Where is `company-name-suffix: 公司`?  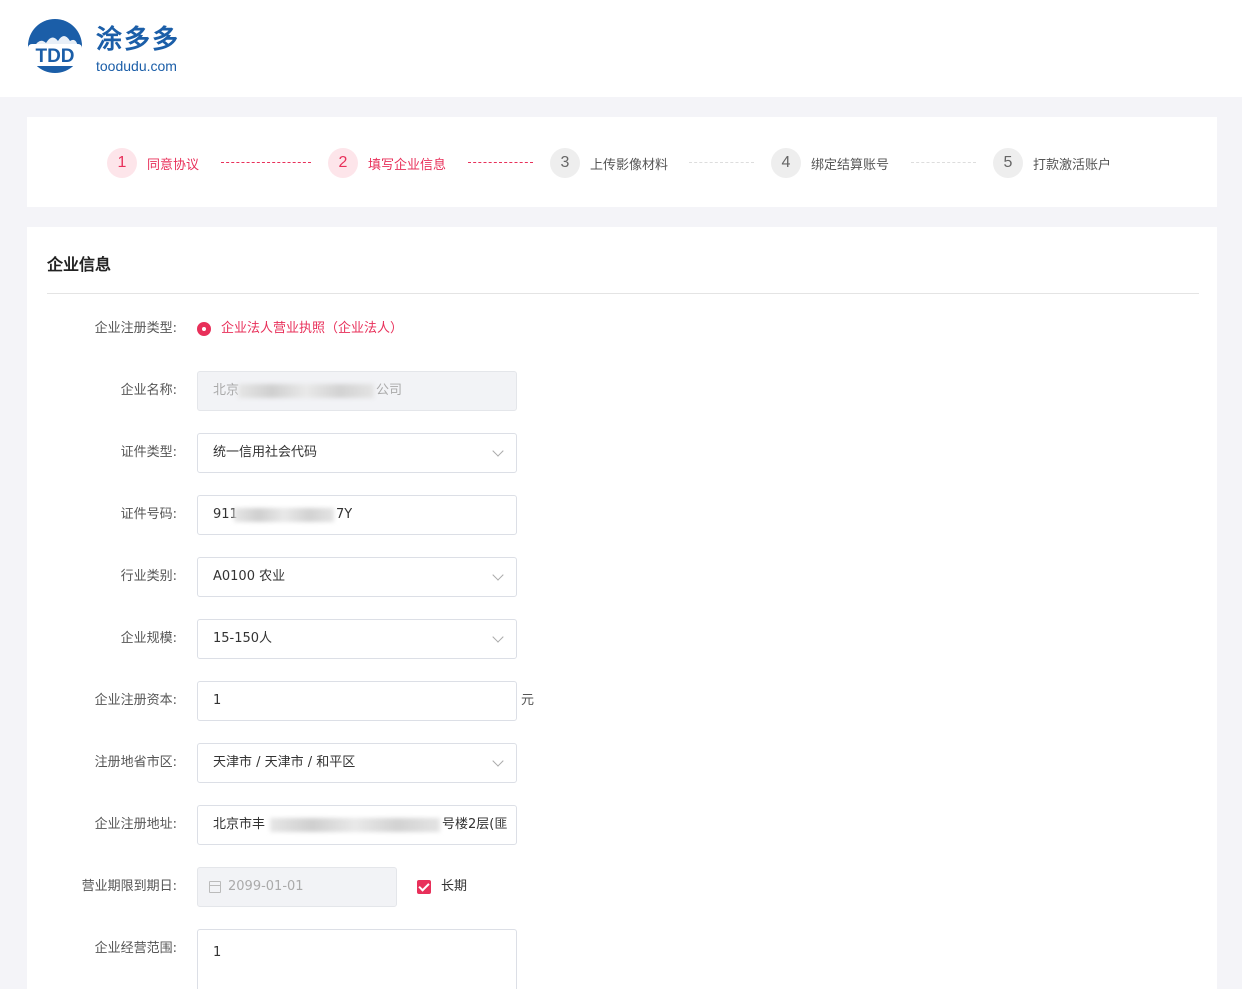
company-name-suffix: 公司 is located at coordinates (389, 390).